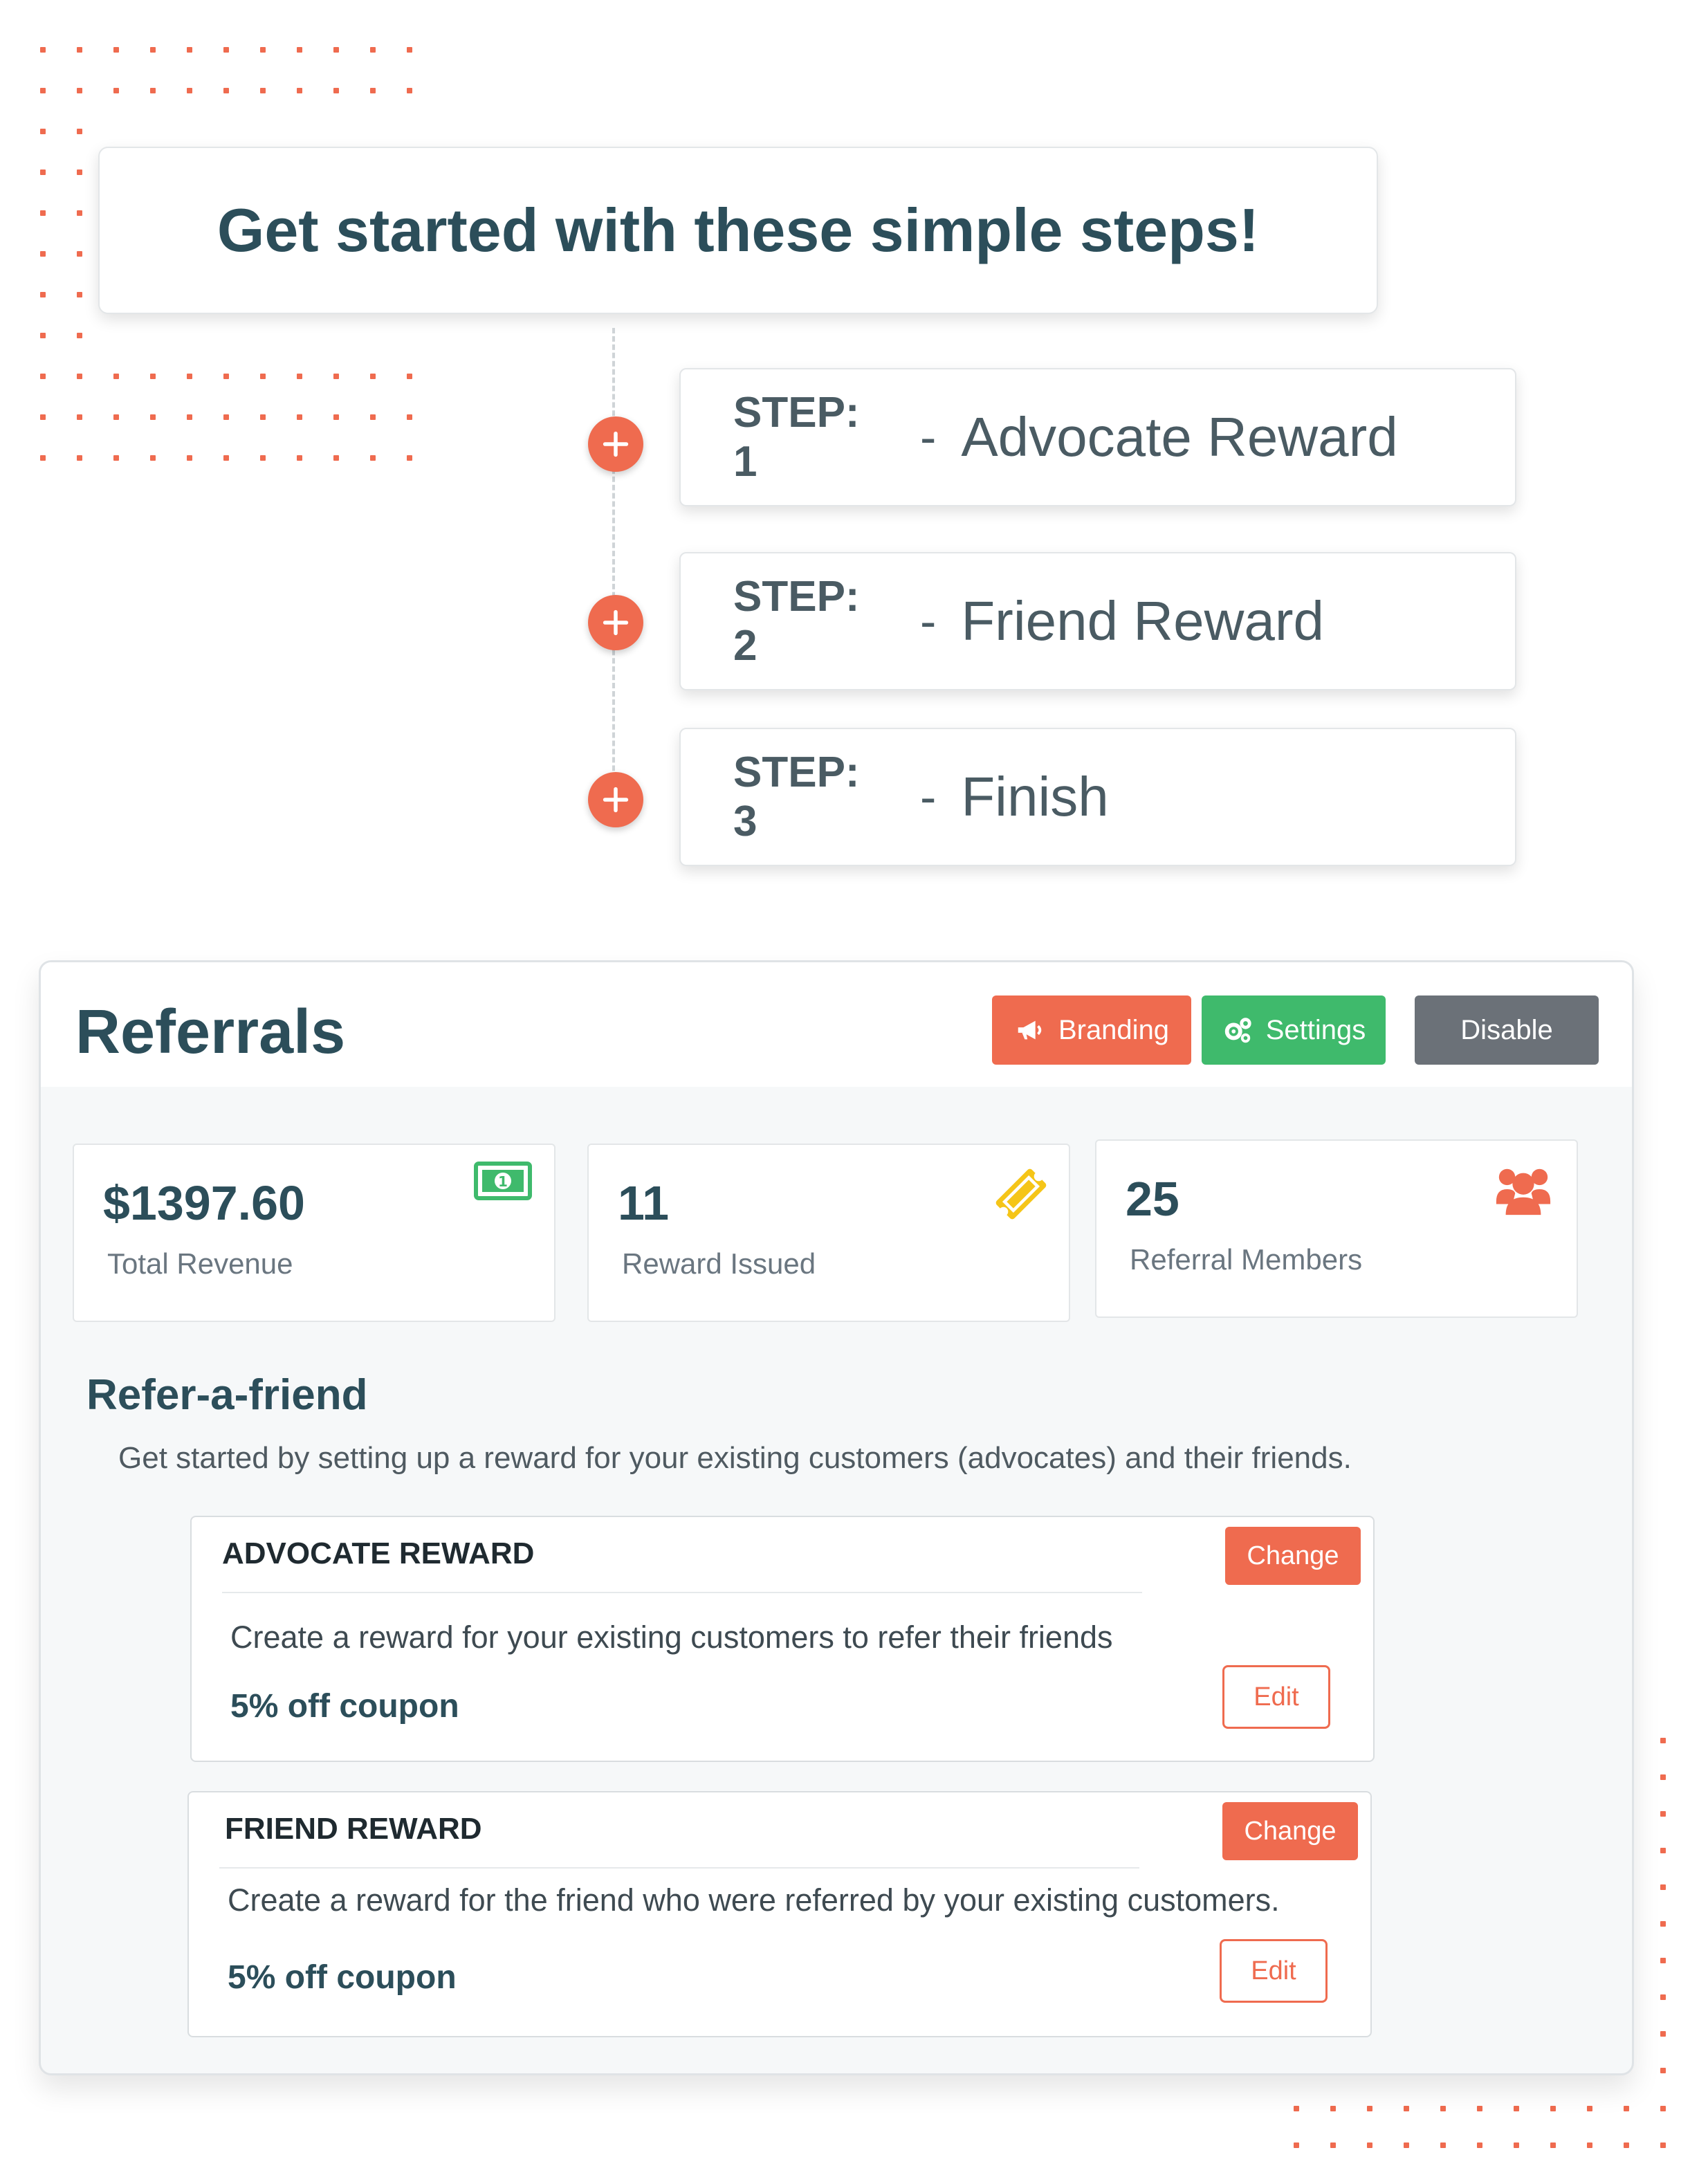 The width and height of the screenshot is (1708, 2184). Describe the element at coordinates (1276, 1697) in the screenshot. I see `edit-advocate-reward-button: Edit` at that location.